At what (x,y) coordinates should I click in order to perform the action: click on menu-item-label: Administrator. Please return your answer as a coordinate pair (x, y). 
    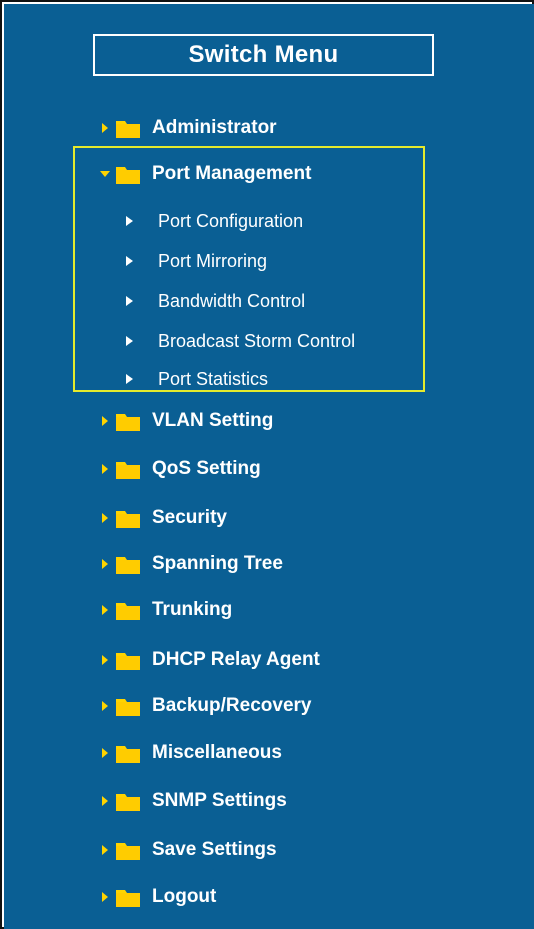
    Looking at the image, I should click on (214, 127).